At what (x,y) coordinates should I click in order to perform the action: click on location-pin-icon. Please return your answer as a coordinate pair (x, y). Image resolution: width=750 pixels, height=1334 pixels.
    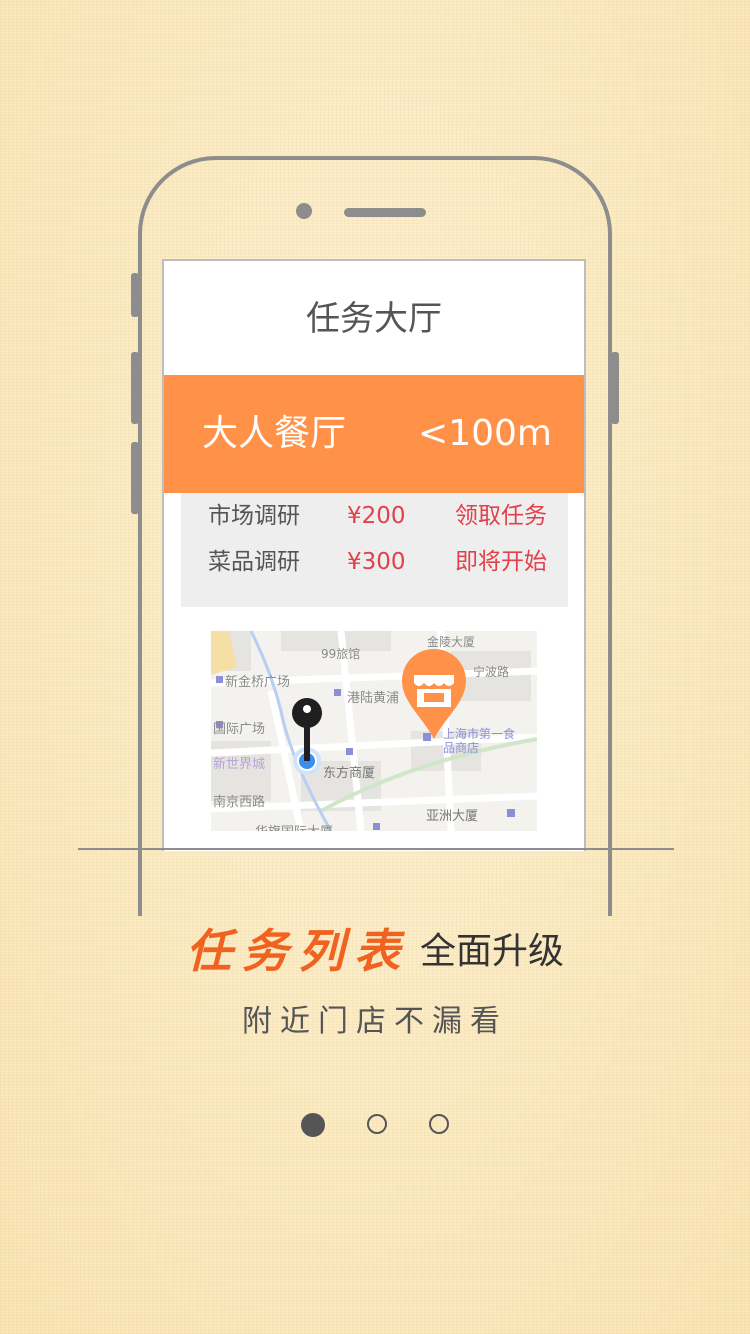
    Looking at the image, I should click on (307, 742).